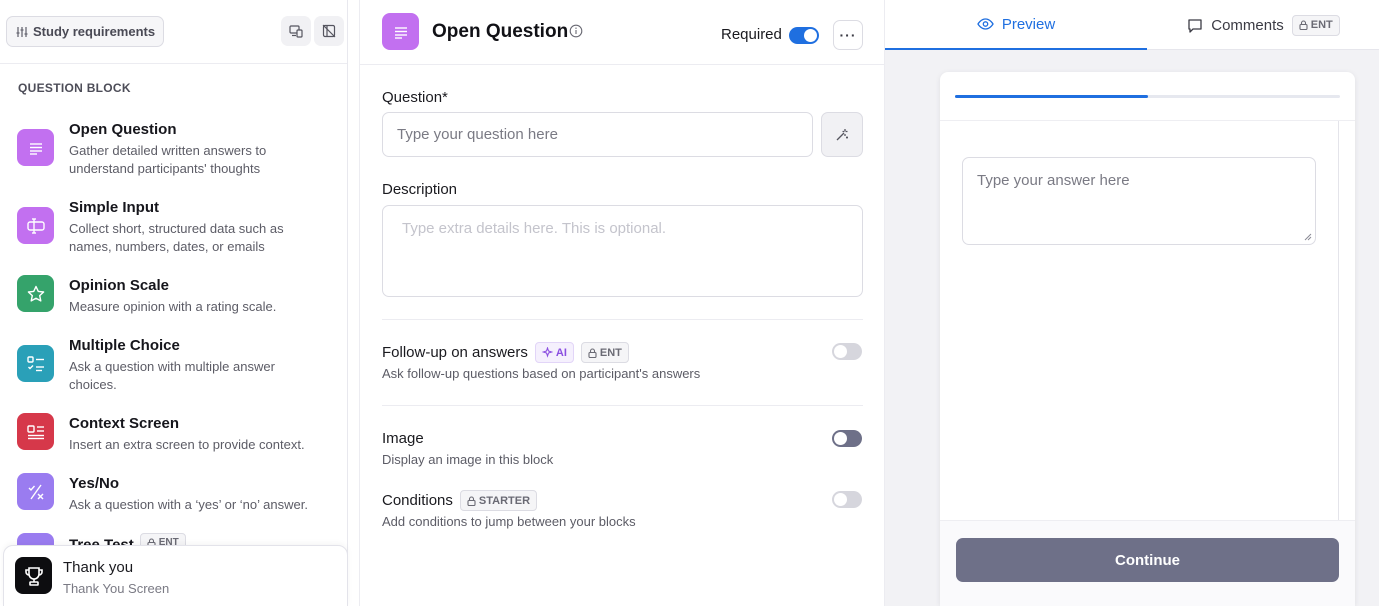 The height and width of the screenshot is (606, 1379). What do you see at coordinates (35, 491) in the screenshot?
I see `yes-no-icon` at bounding box center [35, 491].